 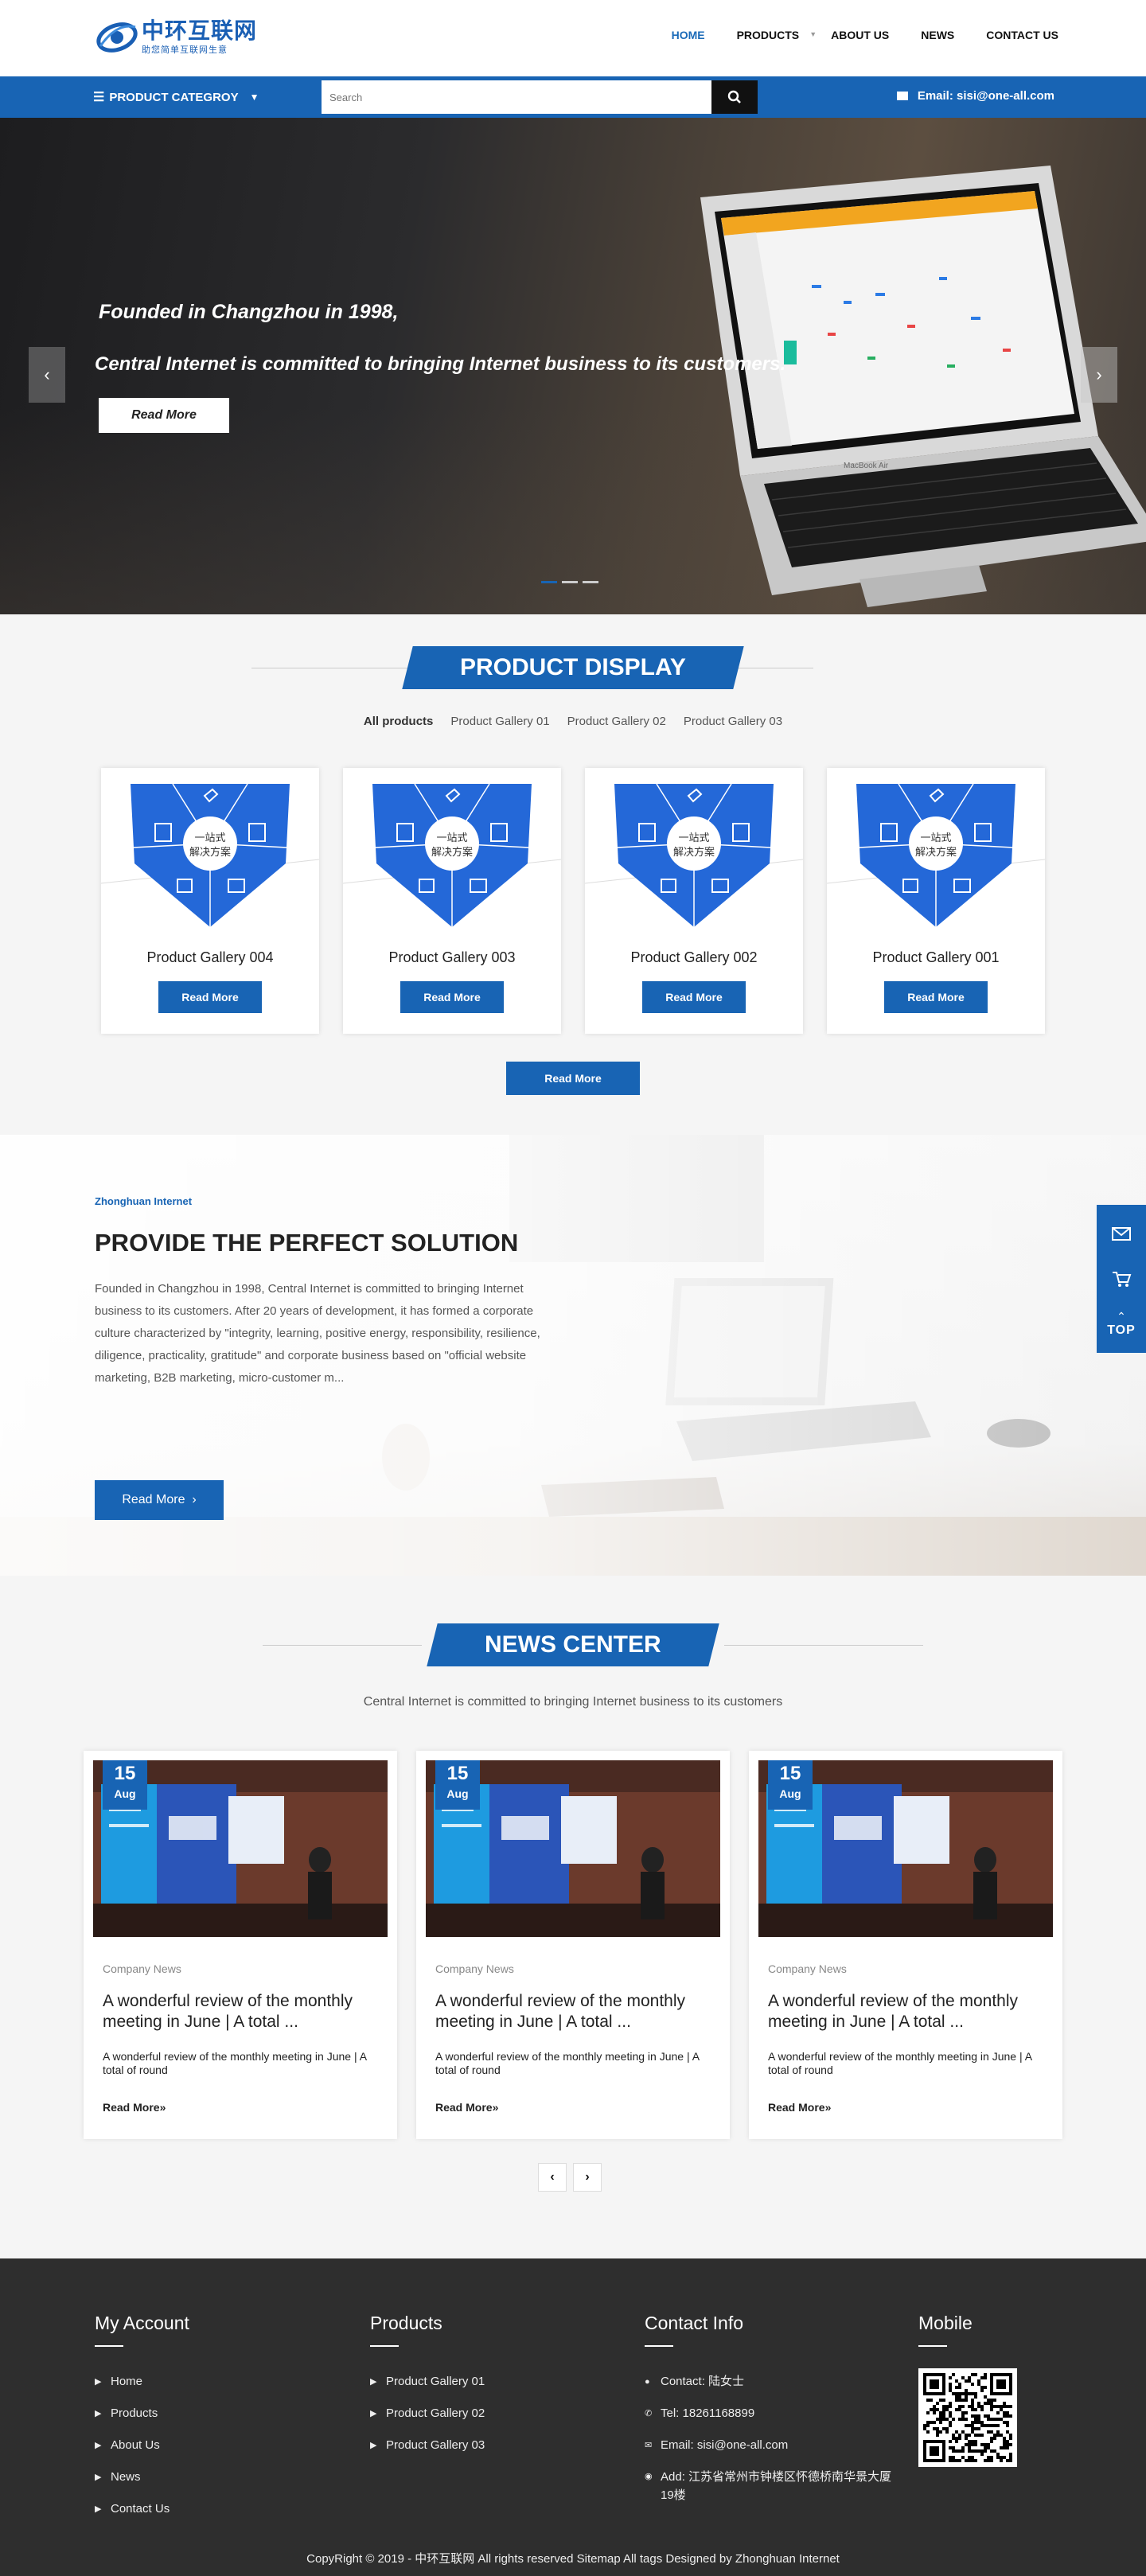 What do you see at coordinates (249, 312) in the screenshot?
I see `hero-line-1: Founded in Changzhou in 1998,` at bounding box center [249, 312].